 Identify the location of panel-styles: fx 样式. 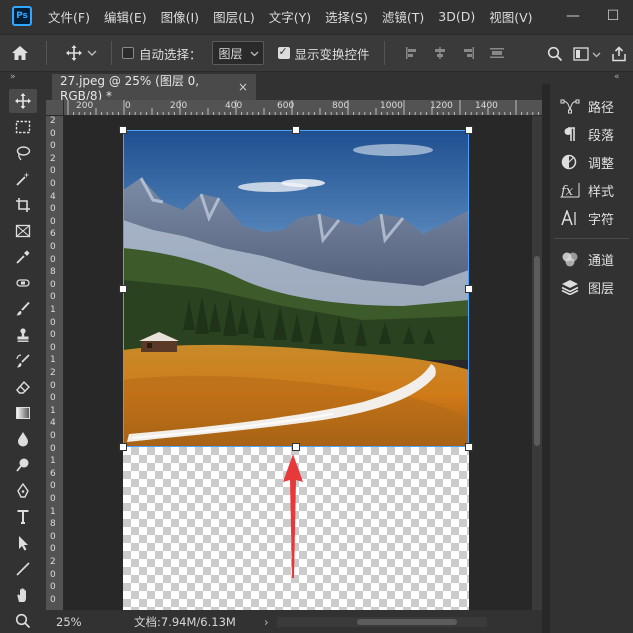
(591, 190).